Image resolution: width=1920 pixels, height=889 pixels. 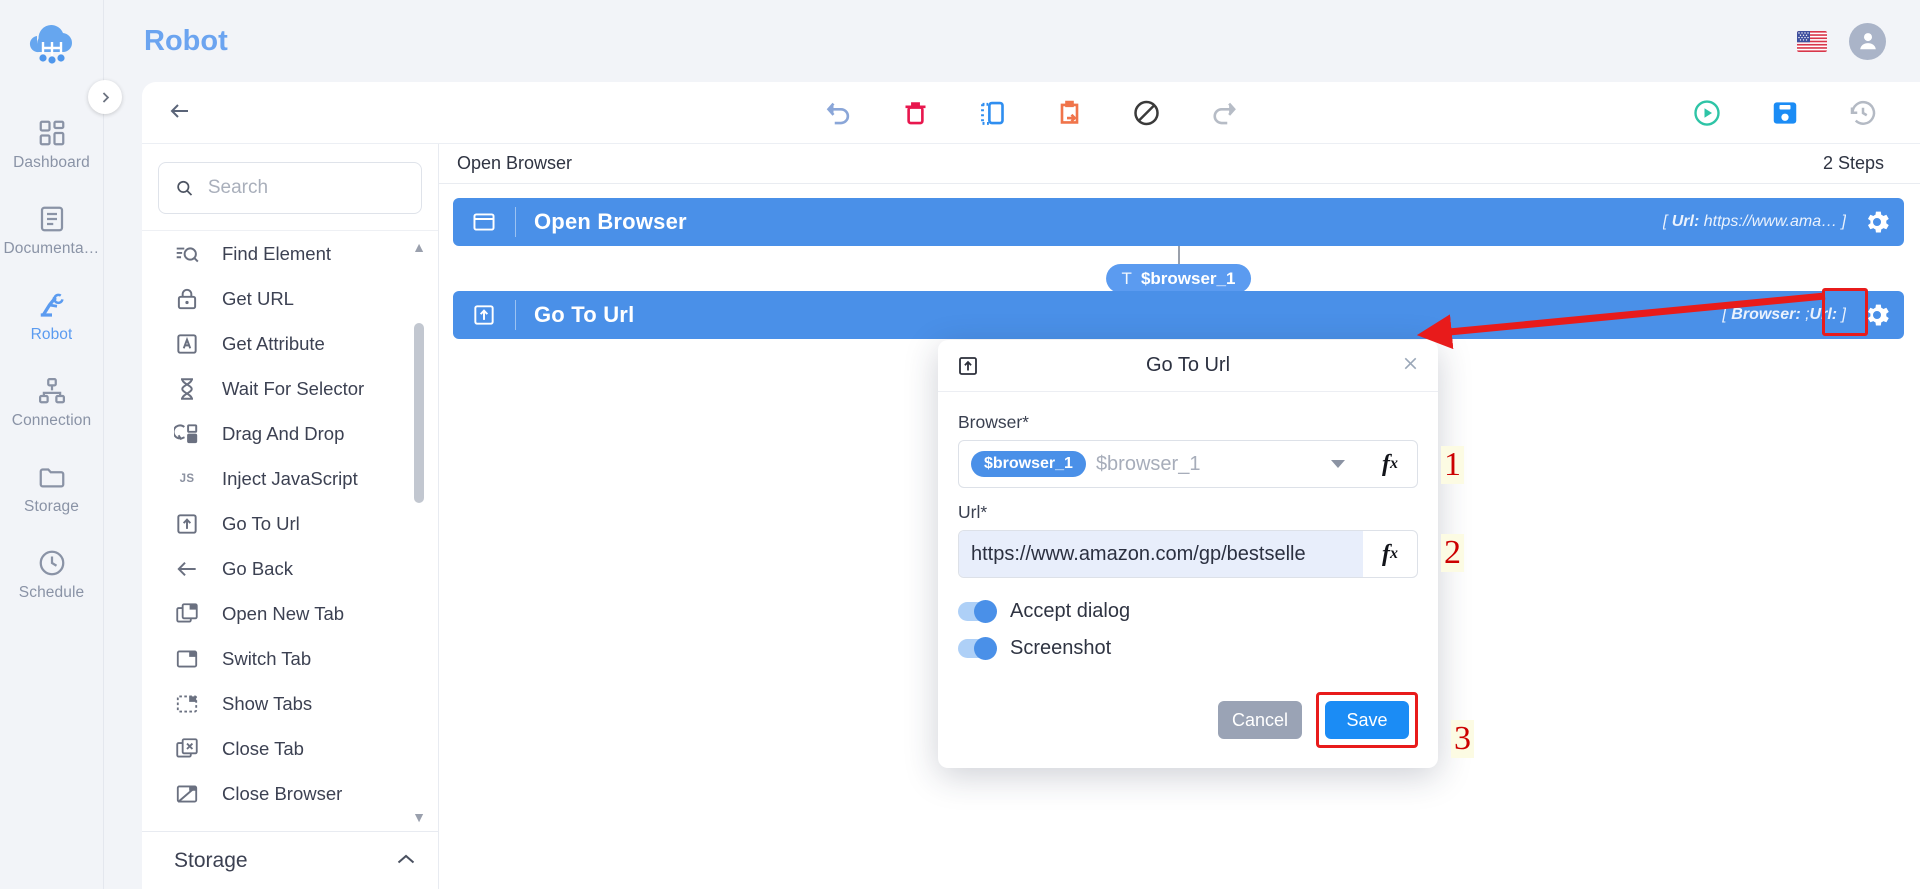 What do you see at coordinates (306, 188) in the screenshot?
I see `search-input` at bounding box center [306, 188].